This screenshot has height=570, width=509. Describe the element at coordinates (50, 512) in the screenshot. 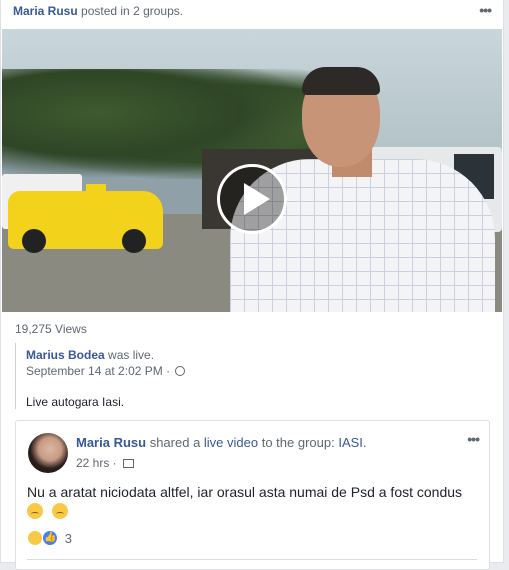

I see `emoji-row` at that location.